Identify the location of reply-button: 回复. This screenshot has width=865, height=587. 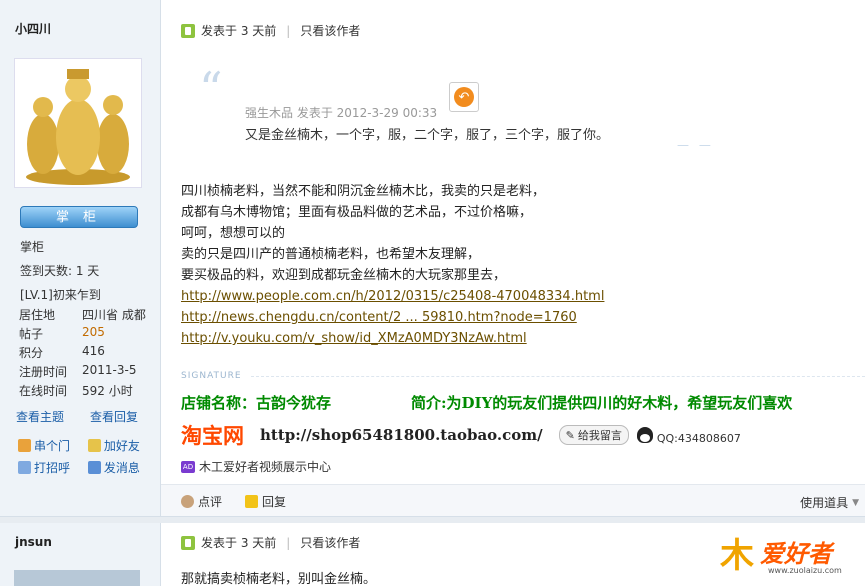
(265, 501).